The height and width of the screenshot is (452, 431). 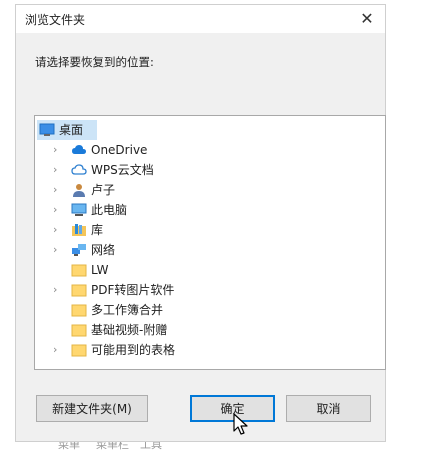 I want to click on library-icon, so click(x=79, y=230).